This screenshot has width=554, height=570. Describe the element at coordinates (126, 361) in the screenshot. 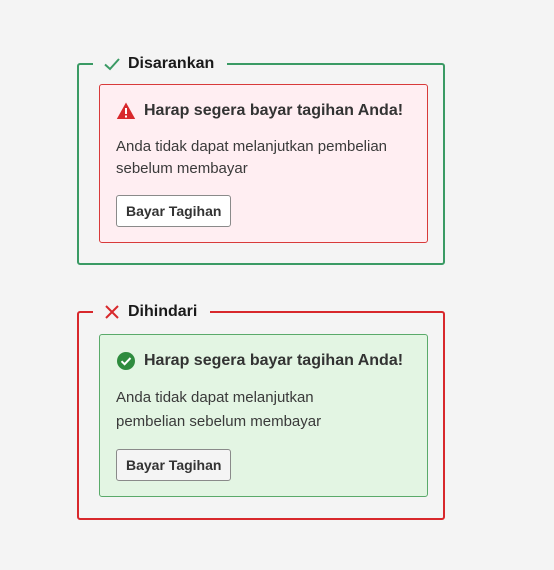

I see `check-circle-icon` at that location.